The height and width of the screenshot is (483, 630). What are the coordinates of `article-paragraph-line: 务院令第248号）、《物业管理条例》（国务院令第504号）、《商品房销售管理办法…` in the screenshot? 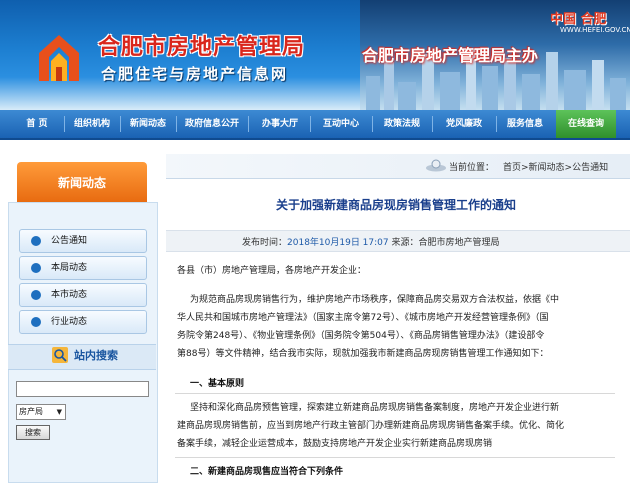 It's located at (361, 336).